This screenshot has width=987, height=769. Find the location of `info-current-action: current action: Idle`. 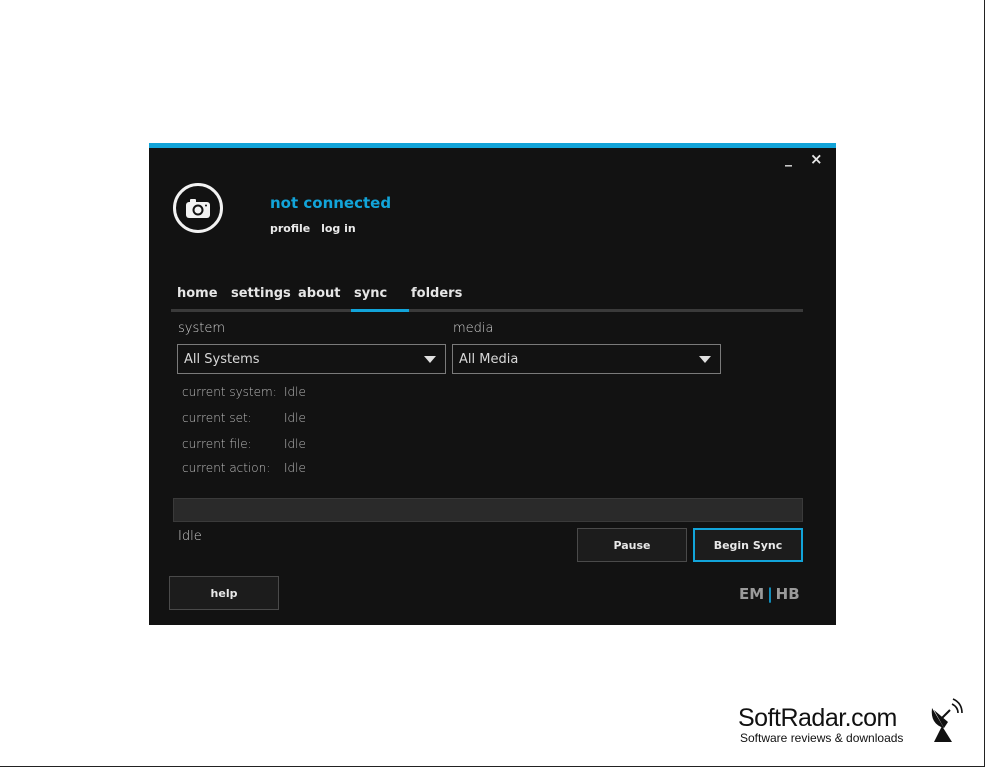

info-current-action: current action: Idle is located at coordinates (244, 468).